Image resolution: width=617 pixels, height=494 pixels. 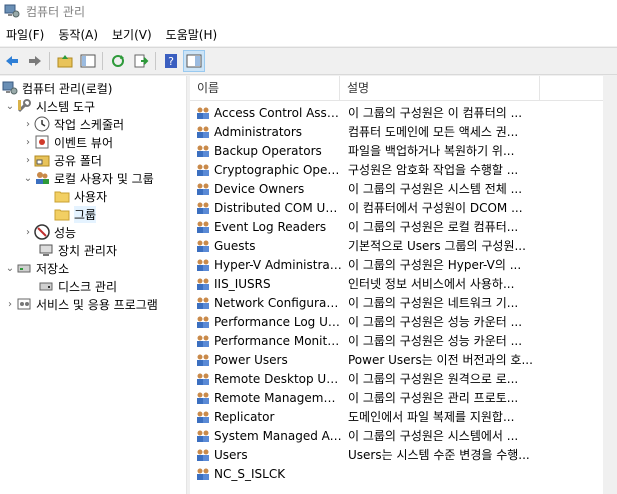 I want to click on tree-item-groups: 그룹, so click(x=75, y=214).